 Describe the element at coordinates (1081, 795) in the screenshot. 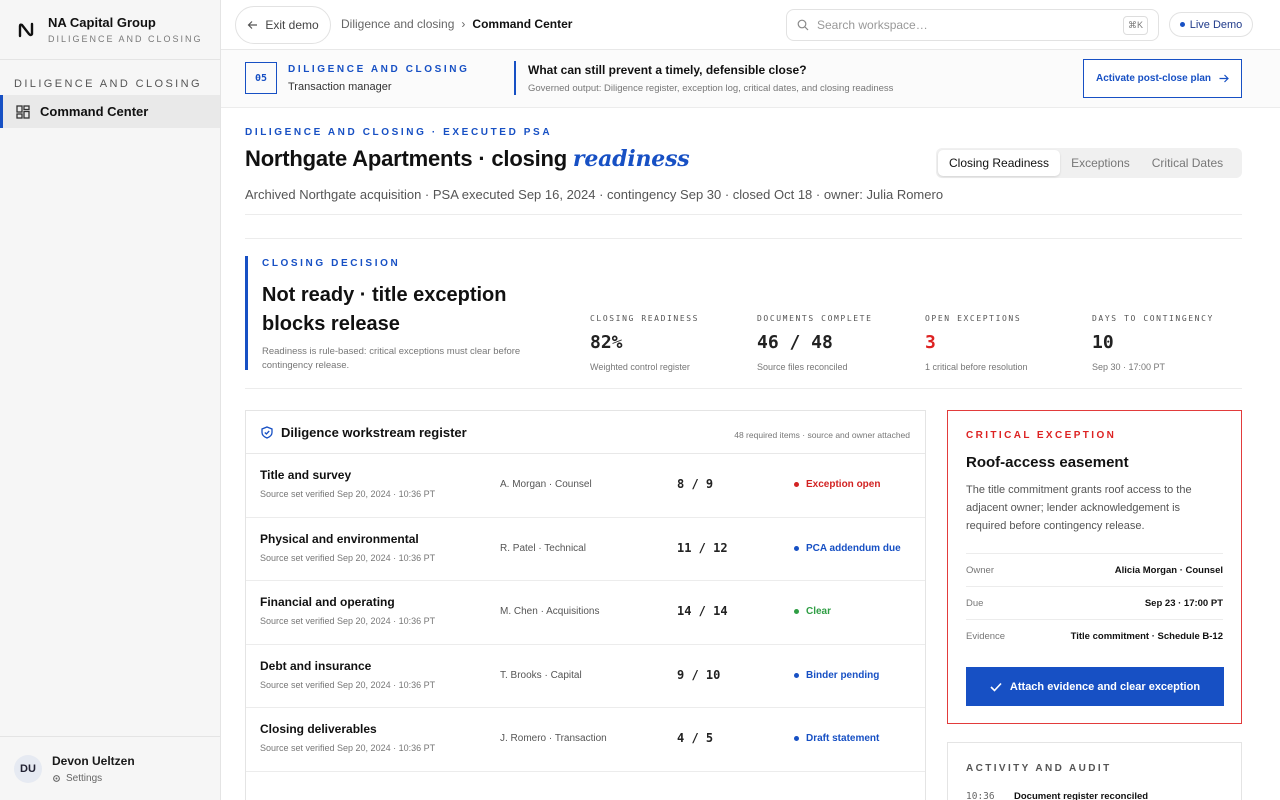

I see `activity-text: Document register reconciled` at that location.